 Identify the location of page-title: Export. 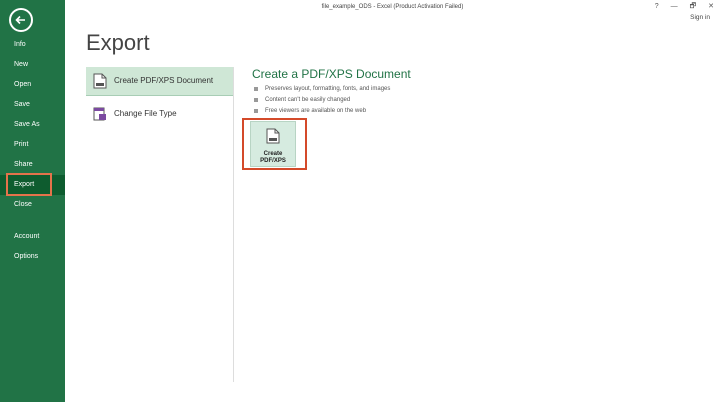
(118, 42).